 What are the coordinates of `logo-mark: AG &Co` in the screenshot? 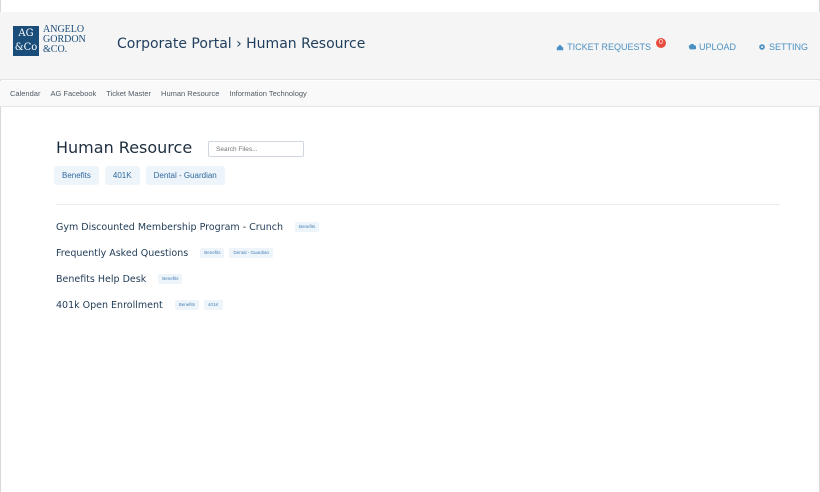 It's located at (26, 41).